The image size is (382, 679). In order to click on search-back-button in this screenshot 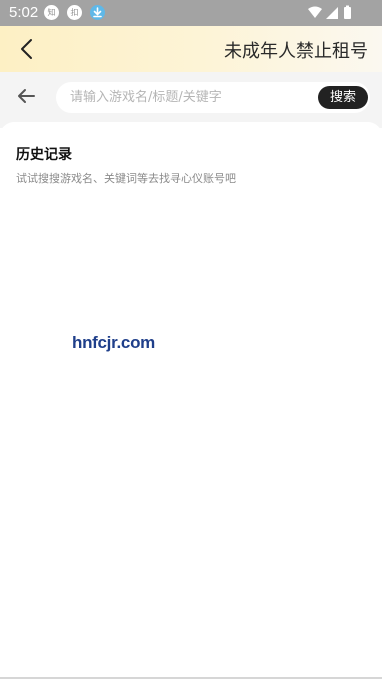, I will do `click(26, 96)`.